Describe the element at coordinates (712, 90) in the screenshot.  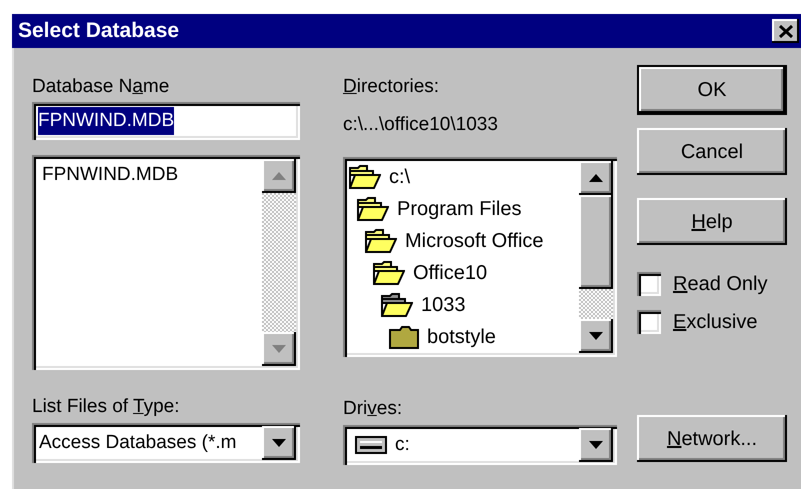
I see `dialog-button: OK` at that location.